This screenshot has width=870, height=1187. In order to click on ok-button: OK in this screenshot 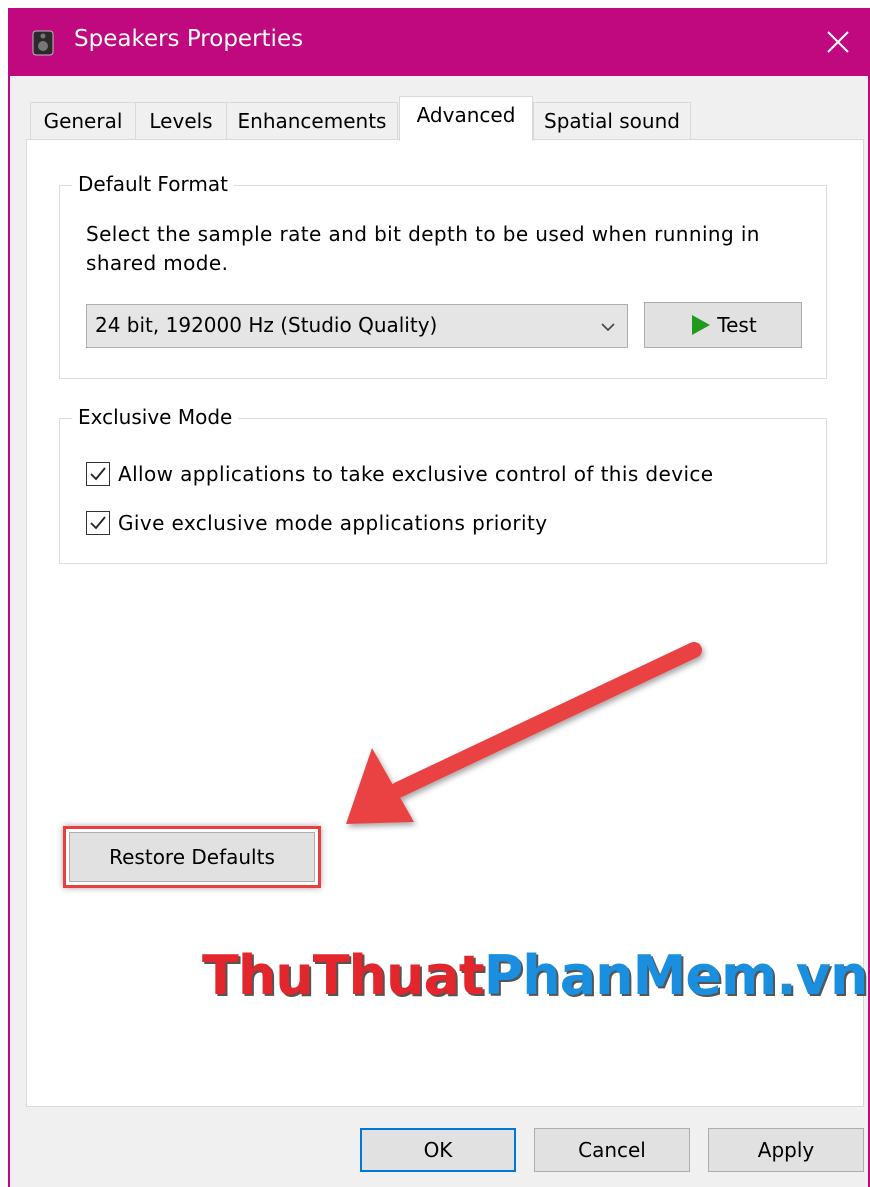, I will do `click(438, 1150)`.